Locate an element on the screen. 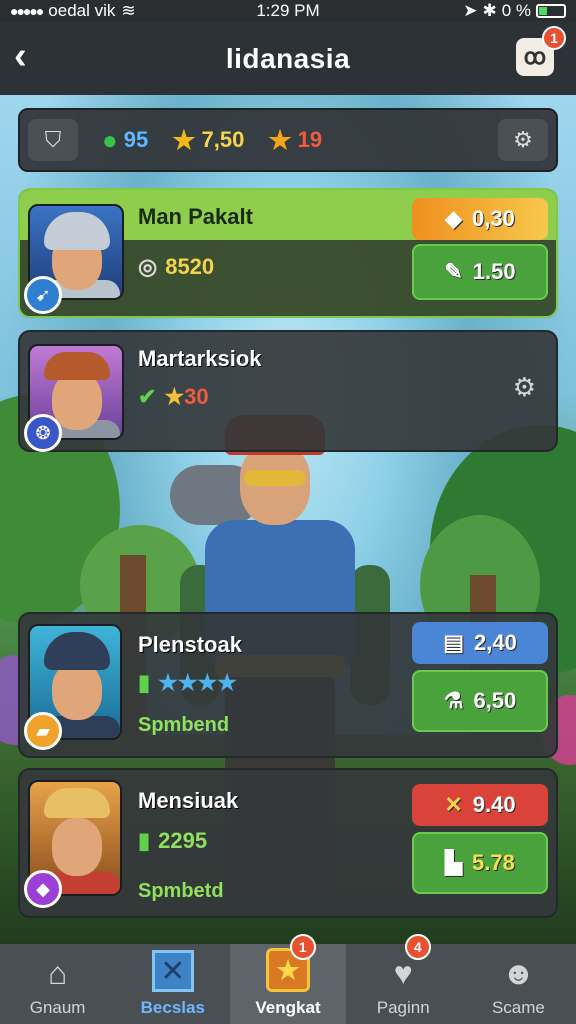  battery-icon is located at coordinates (551, 11).